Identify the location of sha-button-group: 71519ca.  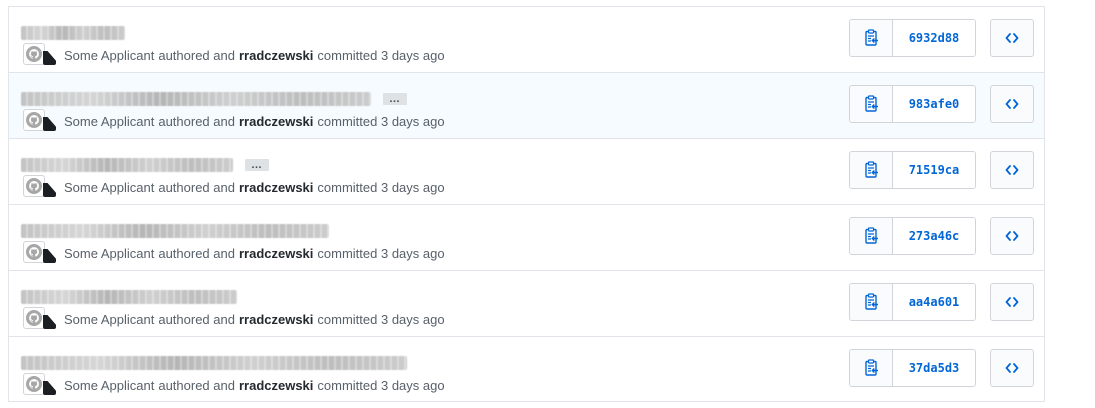
(912, 170).